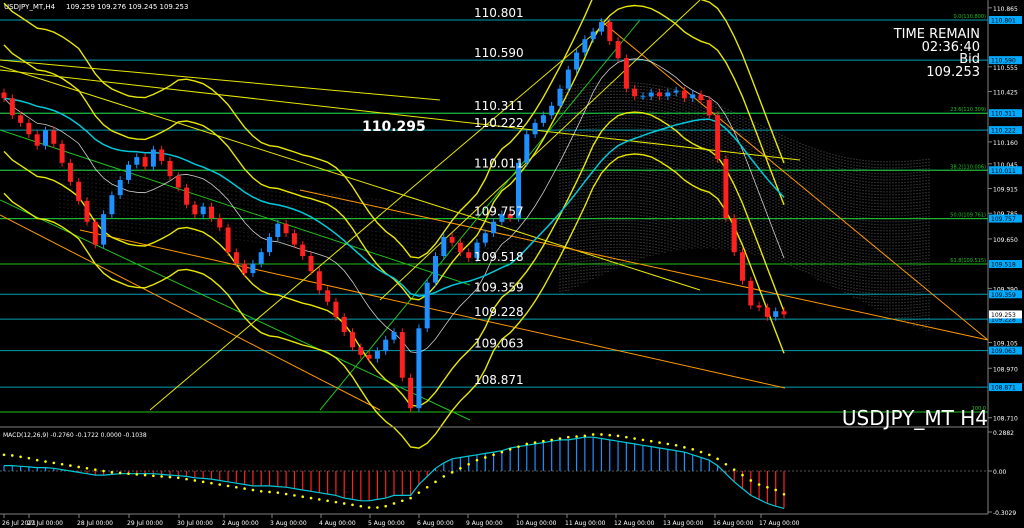  I want to click on price-tag-label: 110.222, so click(1003, 131).